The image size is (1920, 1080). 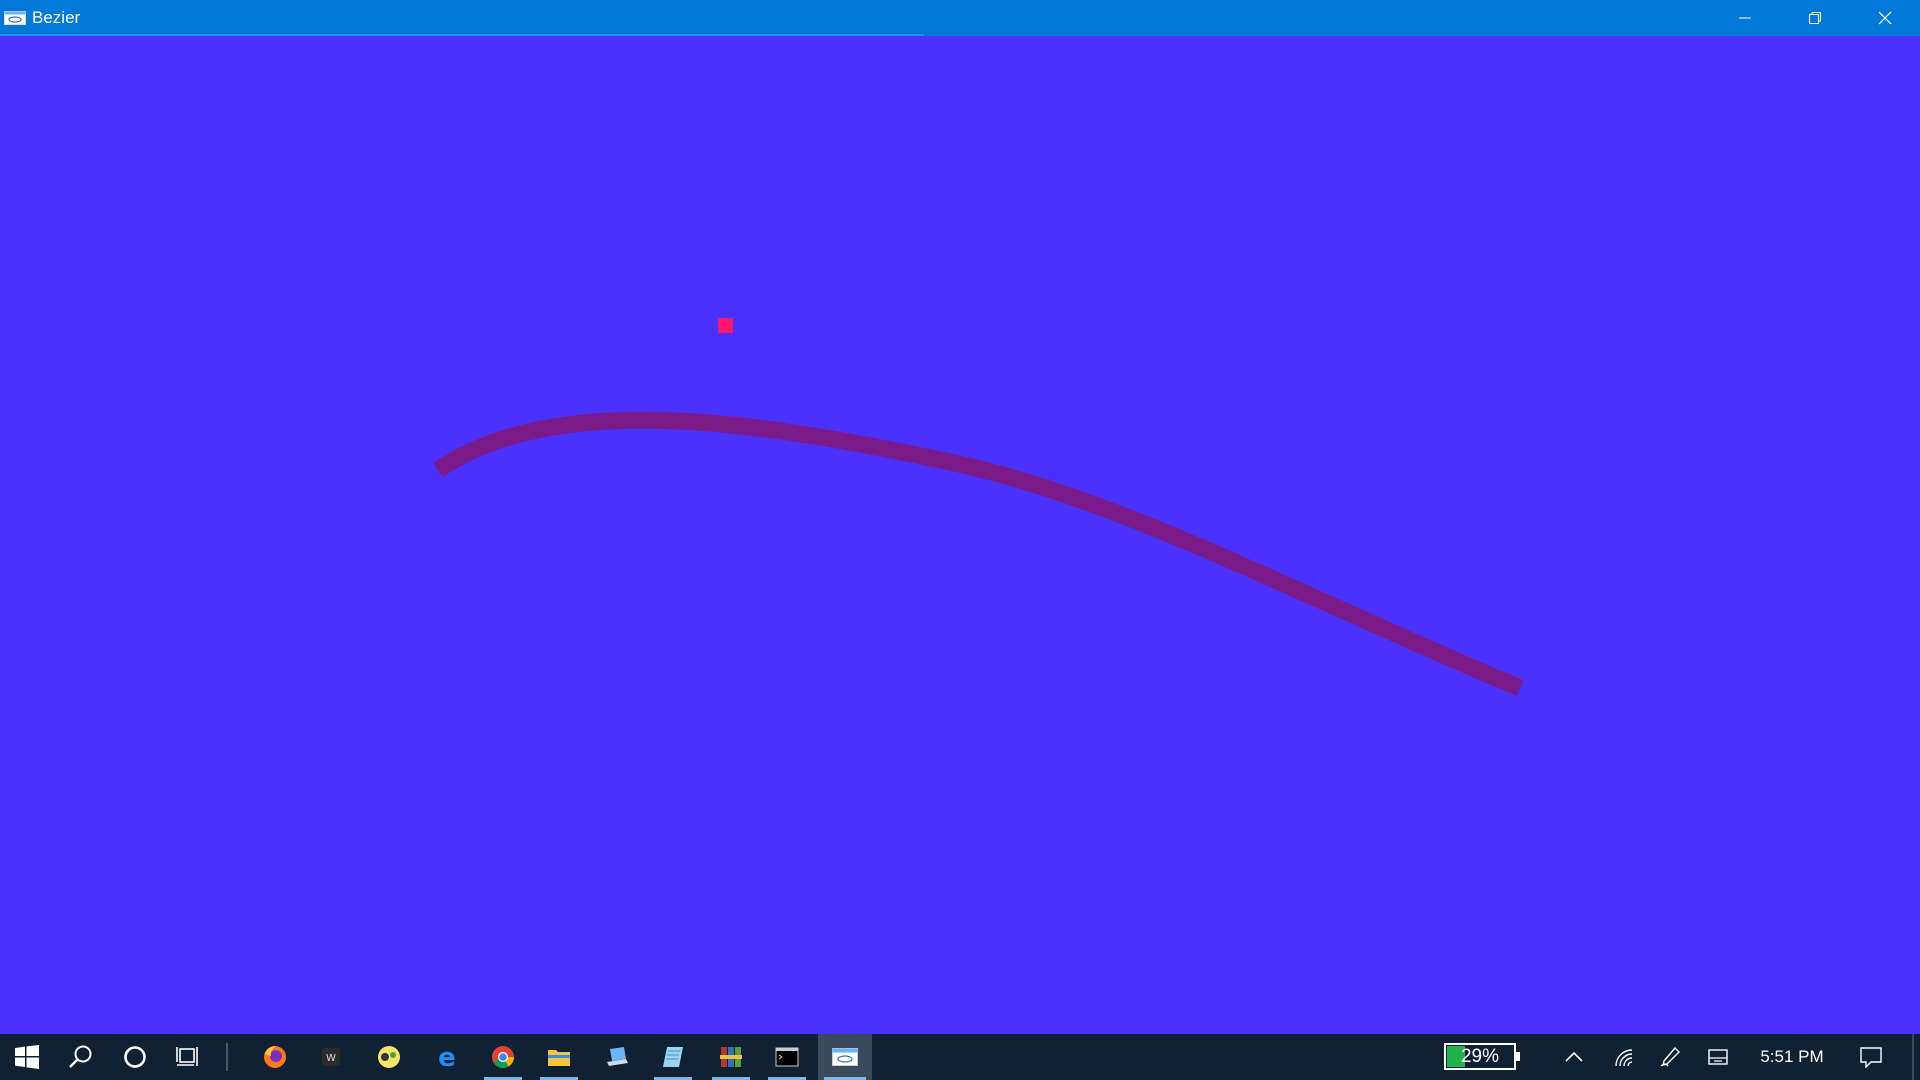 I want to click on keyboard-icon, so click(x=1718, y=1057).